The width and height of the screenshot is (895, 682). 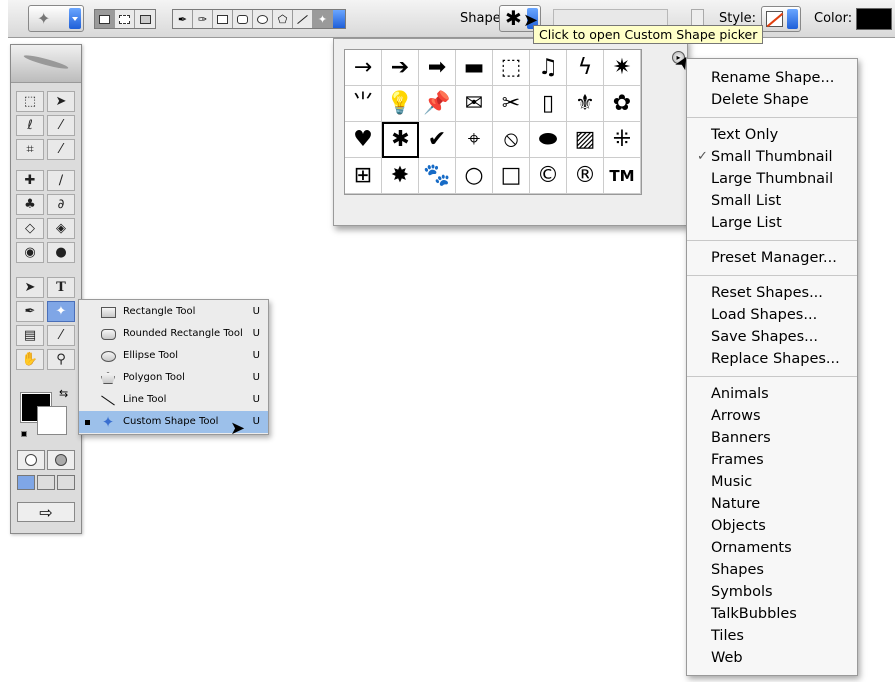 What do you see at coordinates (61, 228) in the screenshot?
I see `paint-bucket-icon: ◈` at bounding box center [61, 228].